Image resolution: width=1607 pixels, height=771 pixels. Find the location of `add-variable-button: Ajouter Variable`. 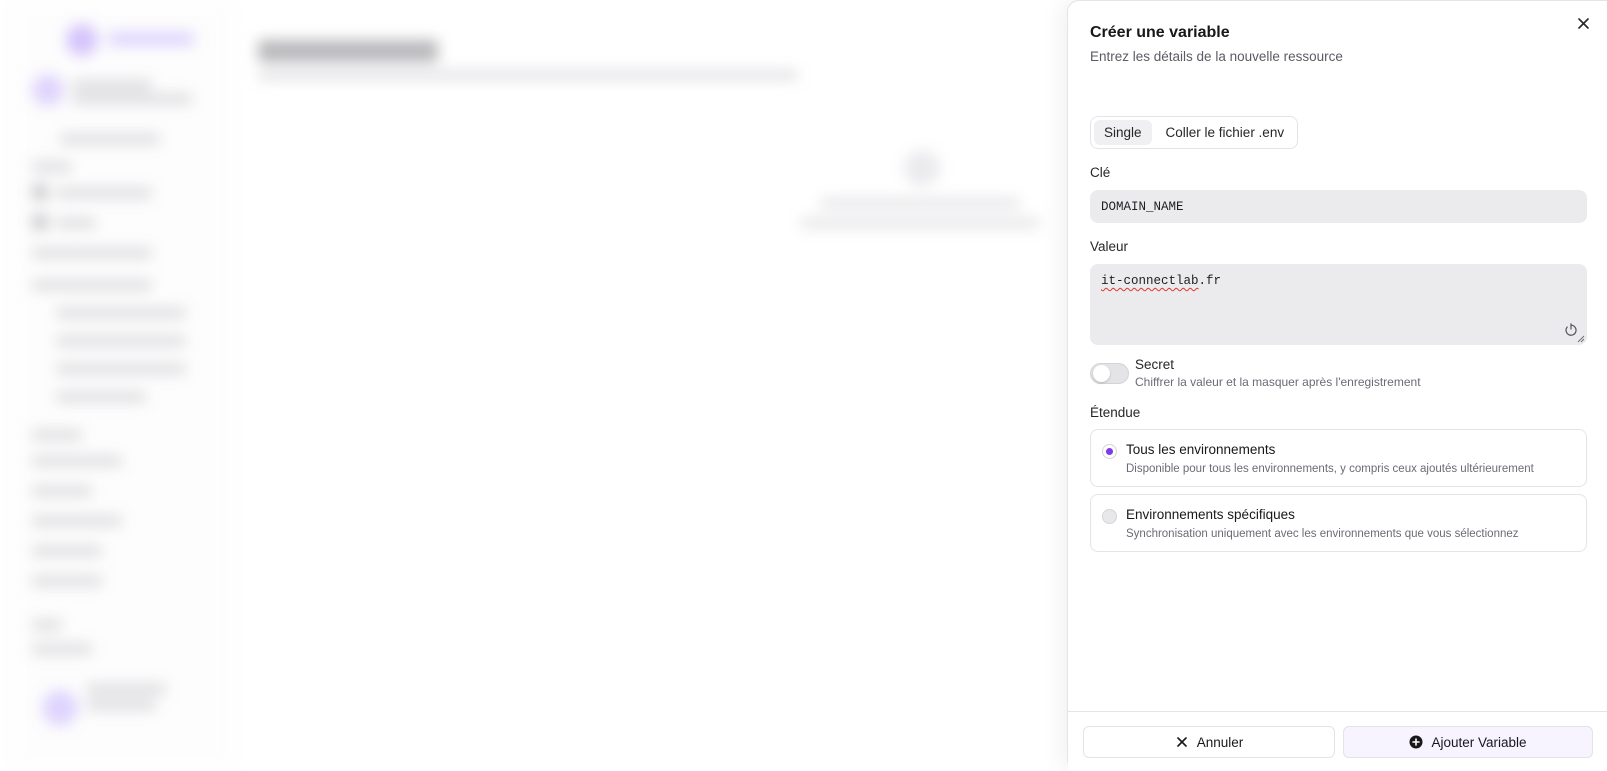

add-variable-button: Ajouter Variable is located at coordinates (1468, 742).